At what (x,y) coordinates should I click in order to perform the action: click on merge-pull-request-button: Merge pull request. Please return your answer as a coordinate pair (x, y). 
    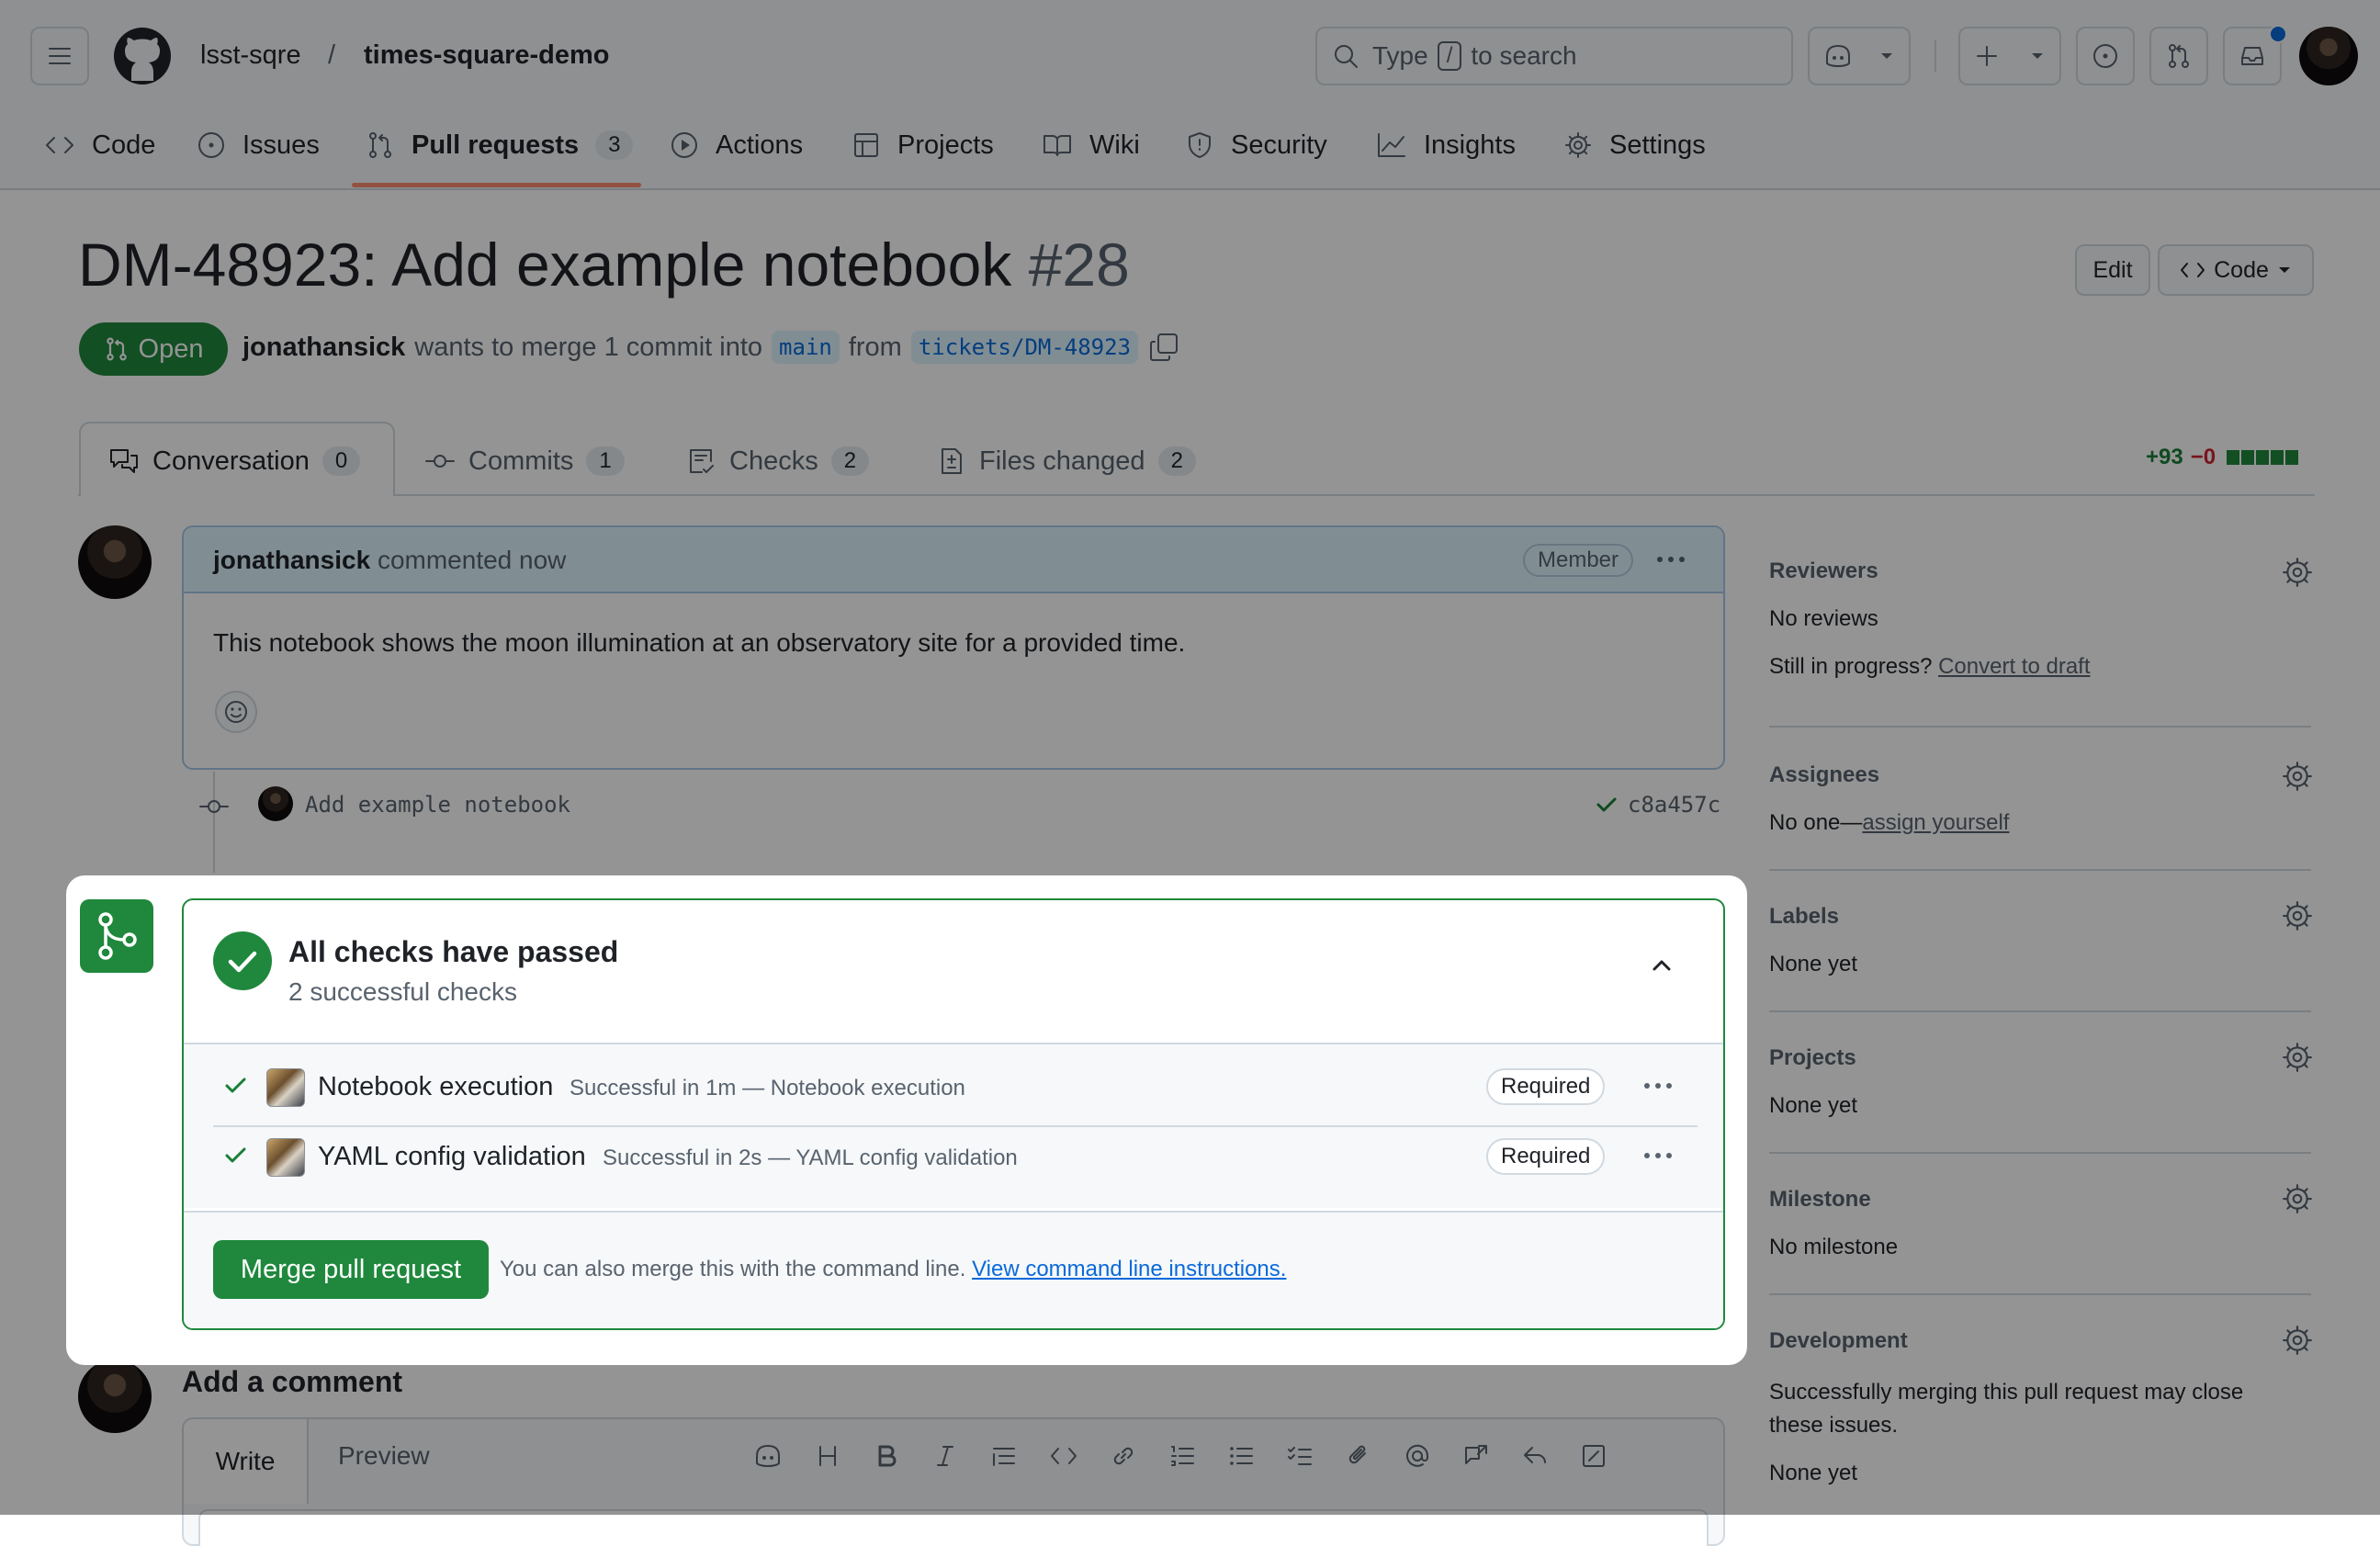
    Looking at the image, I should click on (351, 1269).